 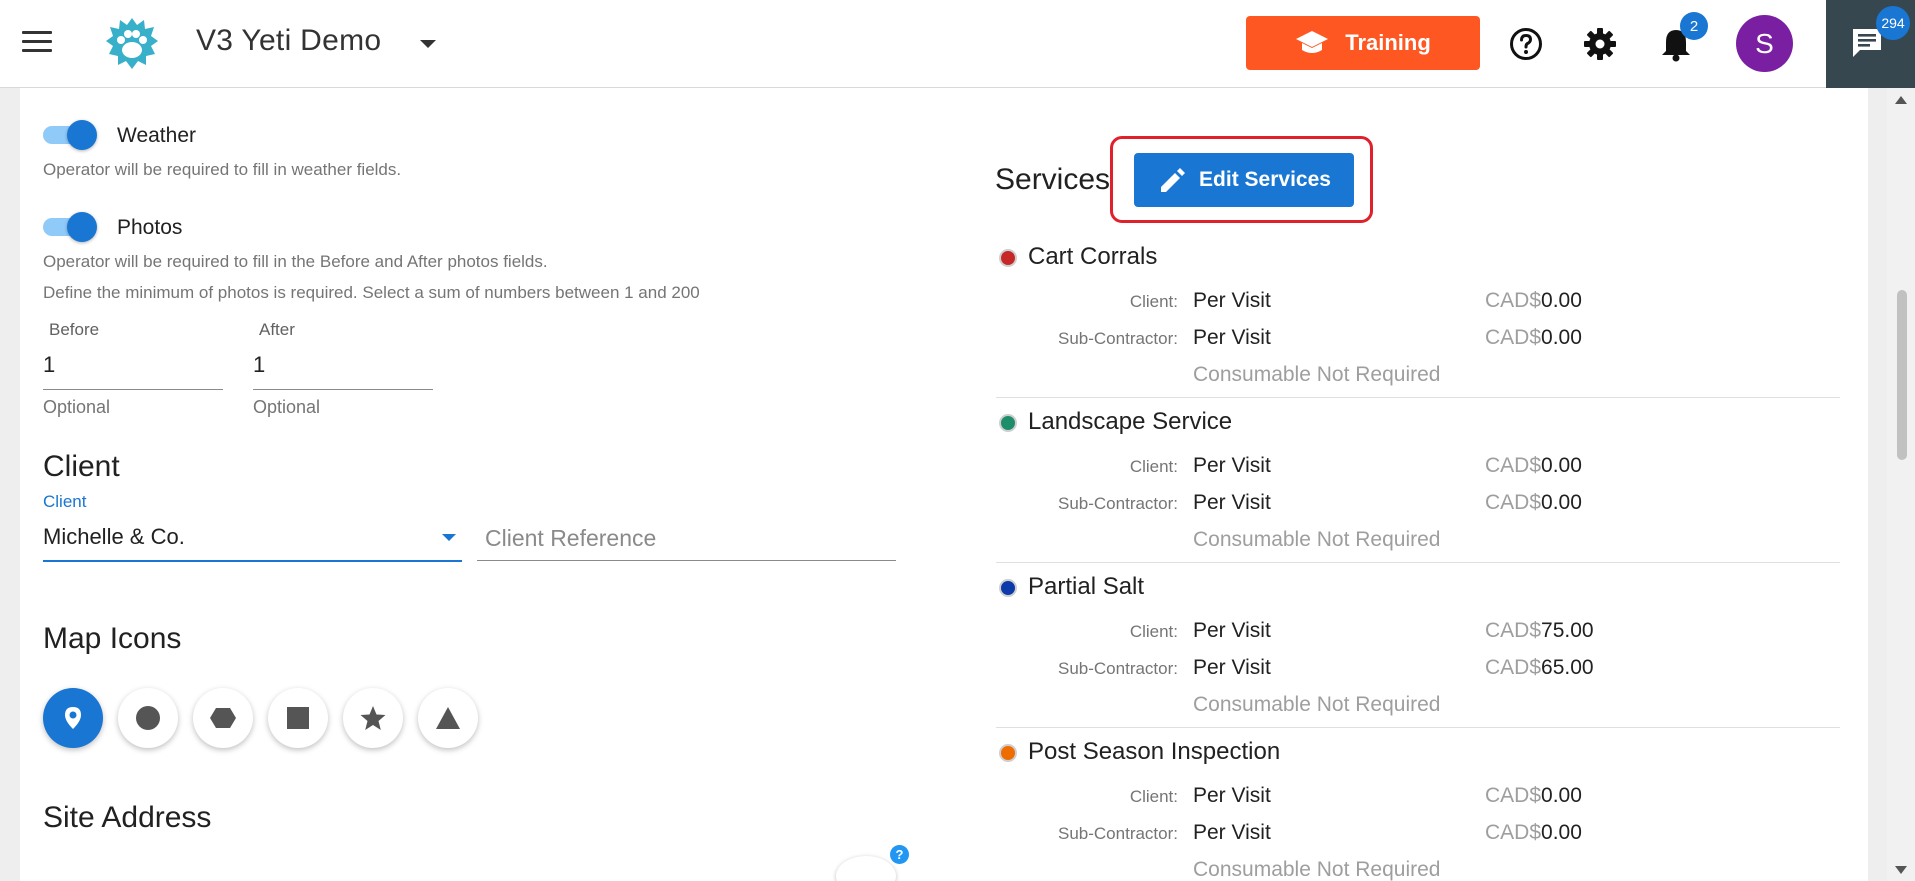 What do you see at coordinates (448, 718) in the screenshot?
I see `map-icon-triangle` at bounding box center [448, 718].